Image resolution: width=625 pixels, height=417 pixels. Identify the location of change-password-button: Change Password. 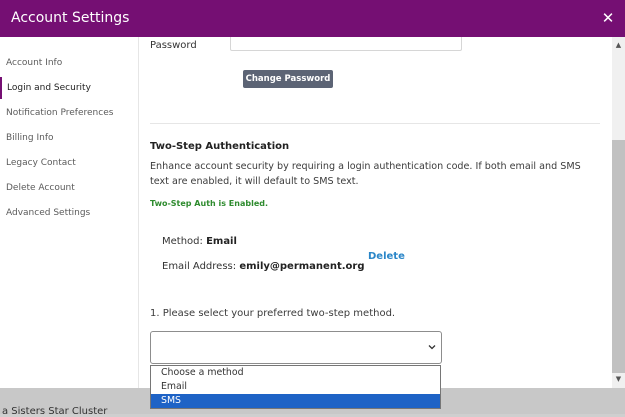
(288, 79).